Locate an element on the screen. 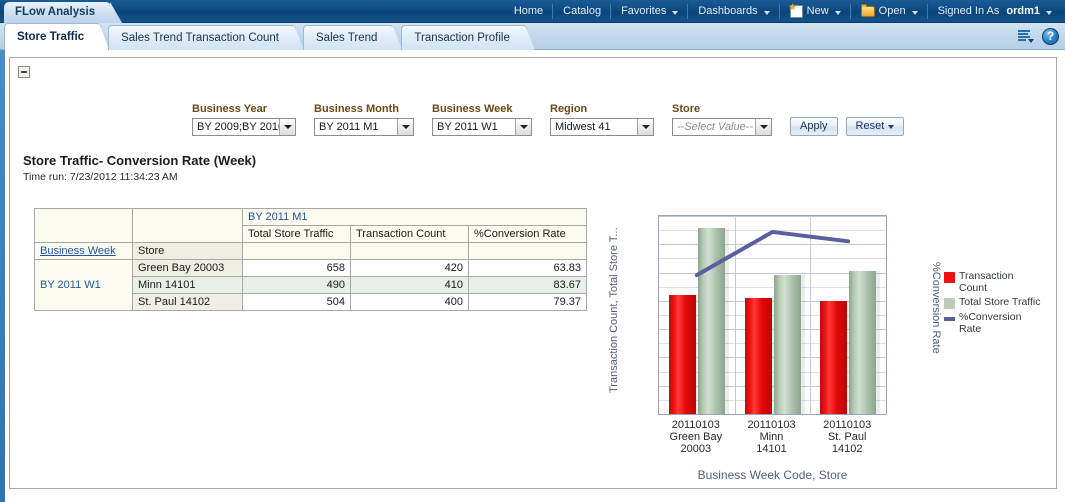 Image resolution: width=1065 pixels, height=502 pixels. tab-sales-trend: Sales Trend is located at coordinates (349, 37).